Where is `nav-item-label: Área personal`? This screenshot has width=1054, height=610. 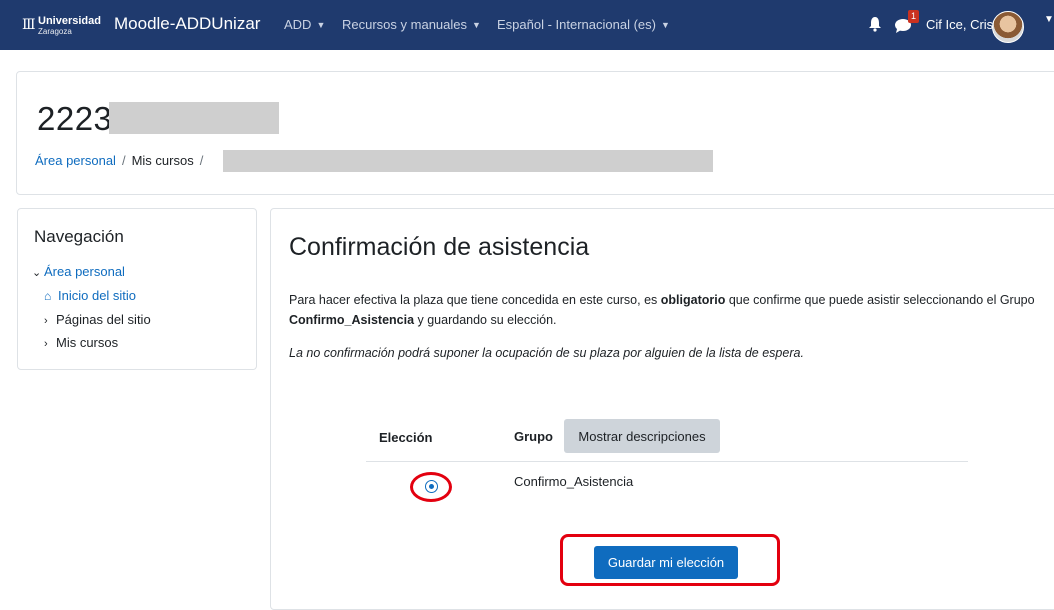 nav-item-label: Área personal is located at coordinates (84, 271).